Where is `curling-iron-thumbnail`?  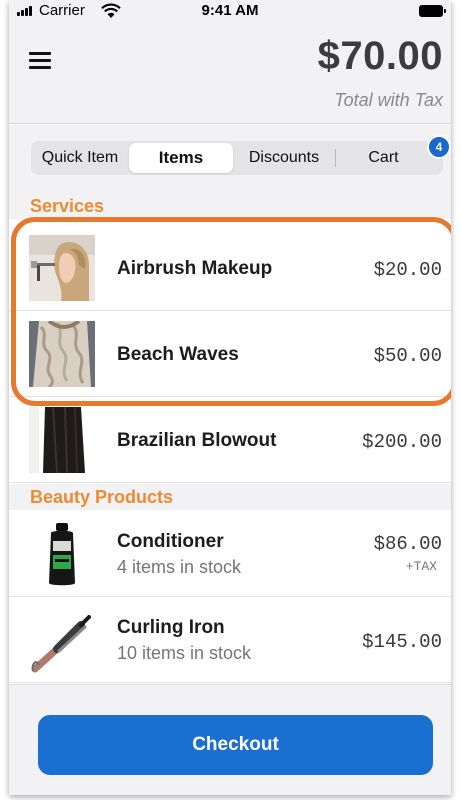
curling-iron-thumbnail is located at coordinates (62, 640).